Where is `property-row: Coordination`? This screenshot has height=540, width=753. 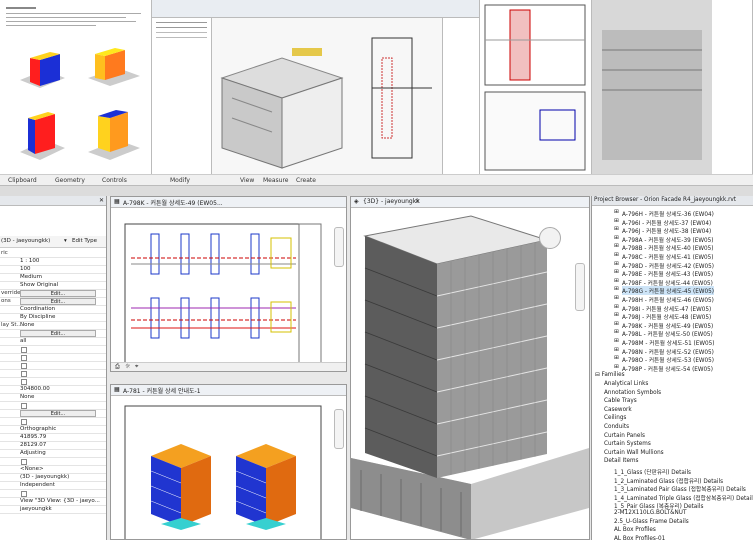
property-row: Coordination is located at coordinates (53, 310).